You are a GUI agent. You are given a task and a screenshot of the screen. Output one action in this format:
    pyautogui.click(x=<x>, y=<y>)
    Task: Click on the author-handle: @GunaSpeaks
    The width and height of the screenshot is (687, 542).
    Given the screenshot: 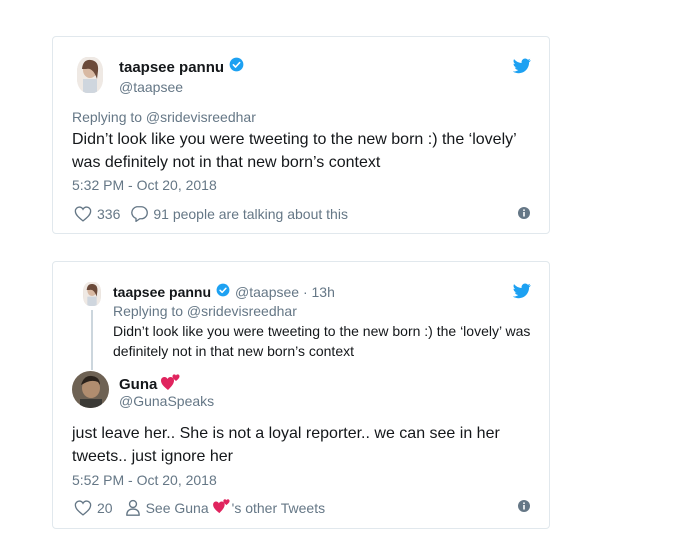 What is the action you would take?
    pyautogui.click(x=166, y=401)
    